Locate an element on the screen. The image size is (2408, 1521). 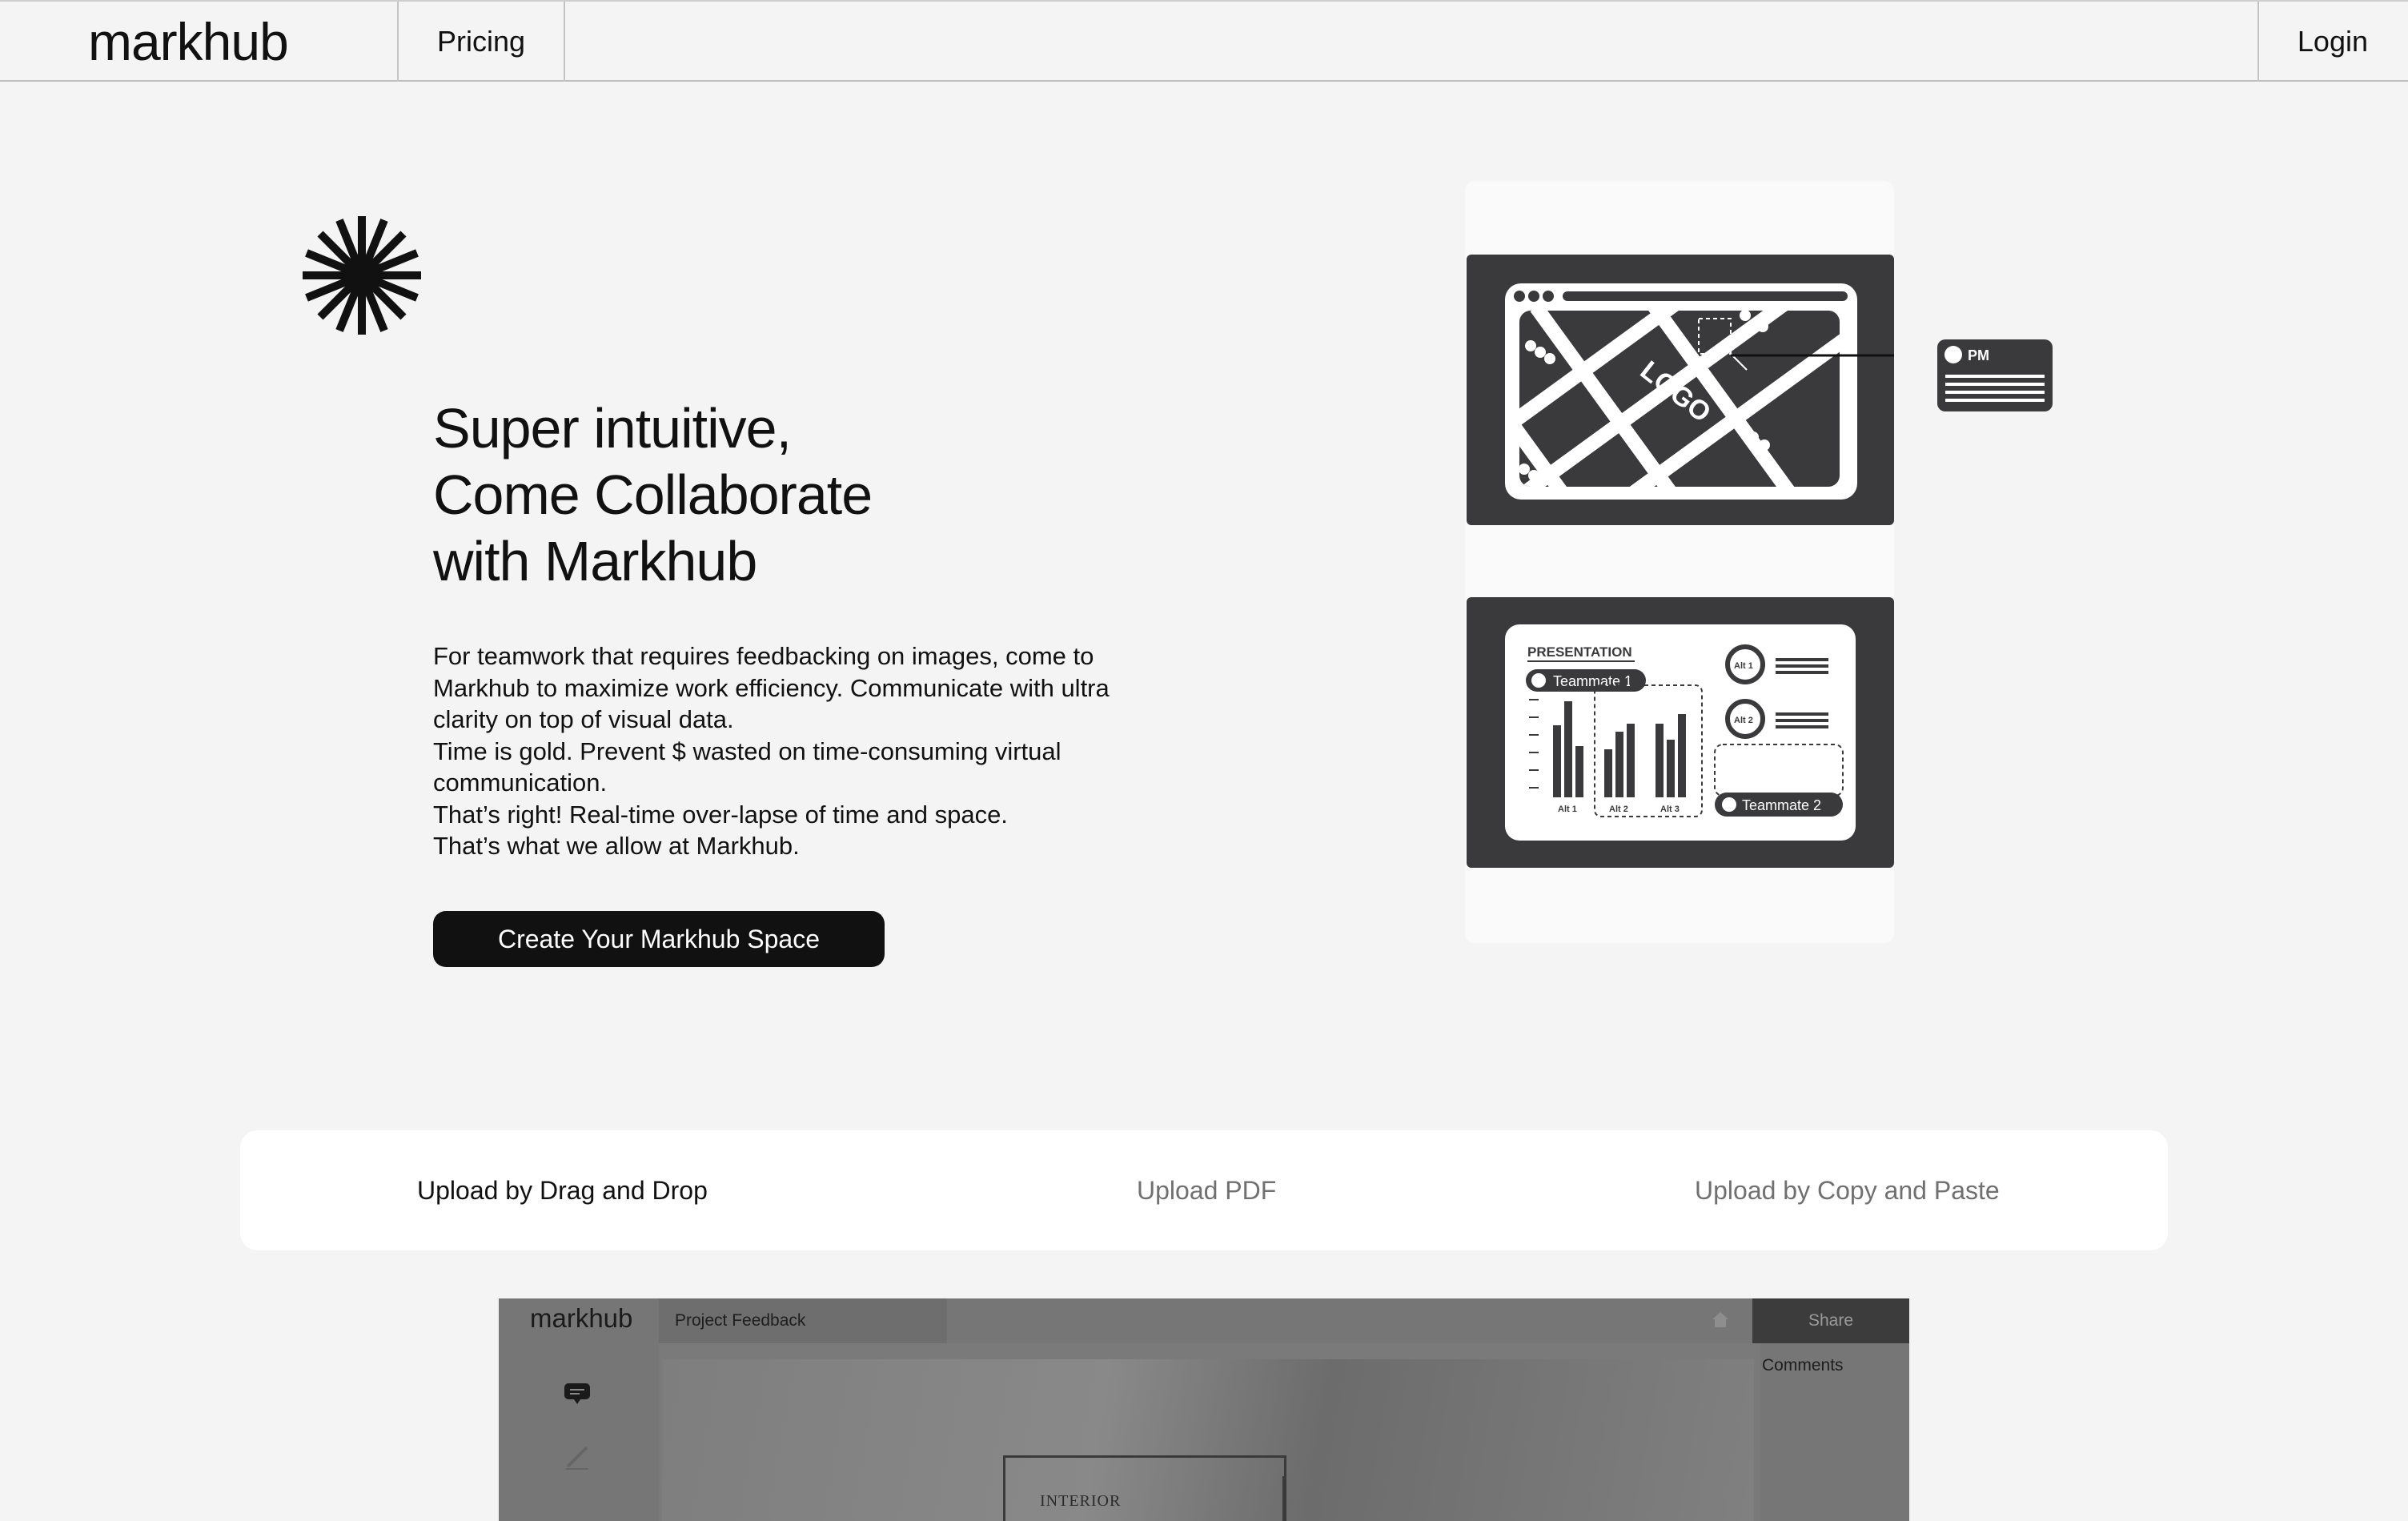
demo-sidebar is located at coordinates (579, 1432).